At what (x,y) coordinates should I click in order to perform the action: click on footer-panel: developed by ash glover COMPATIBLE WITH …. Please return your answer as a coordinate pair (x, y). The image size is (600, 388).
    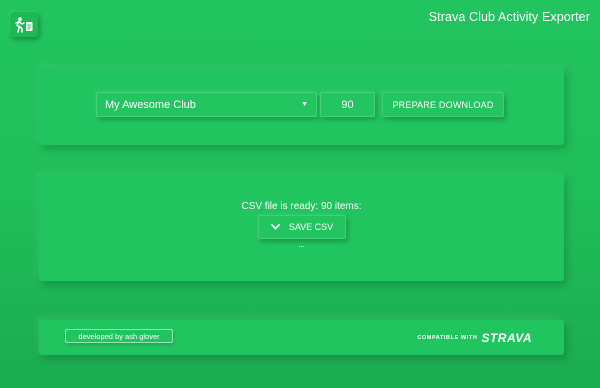
    Looking at the image, I should click on (301, 337).